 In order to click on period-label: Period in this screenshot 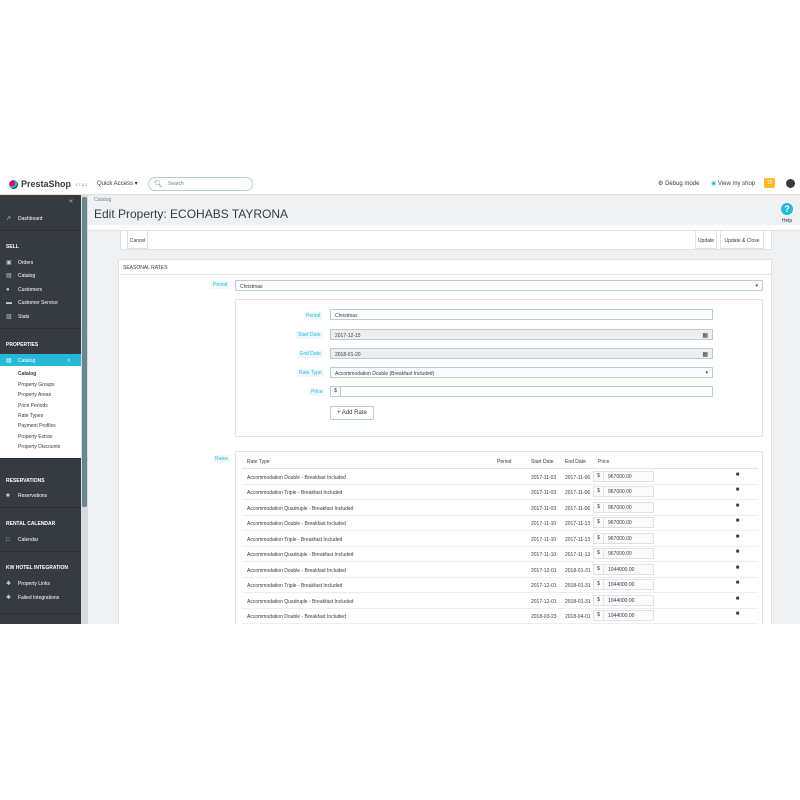, I will do `click(220, 285)`.